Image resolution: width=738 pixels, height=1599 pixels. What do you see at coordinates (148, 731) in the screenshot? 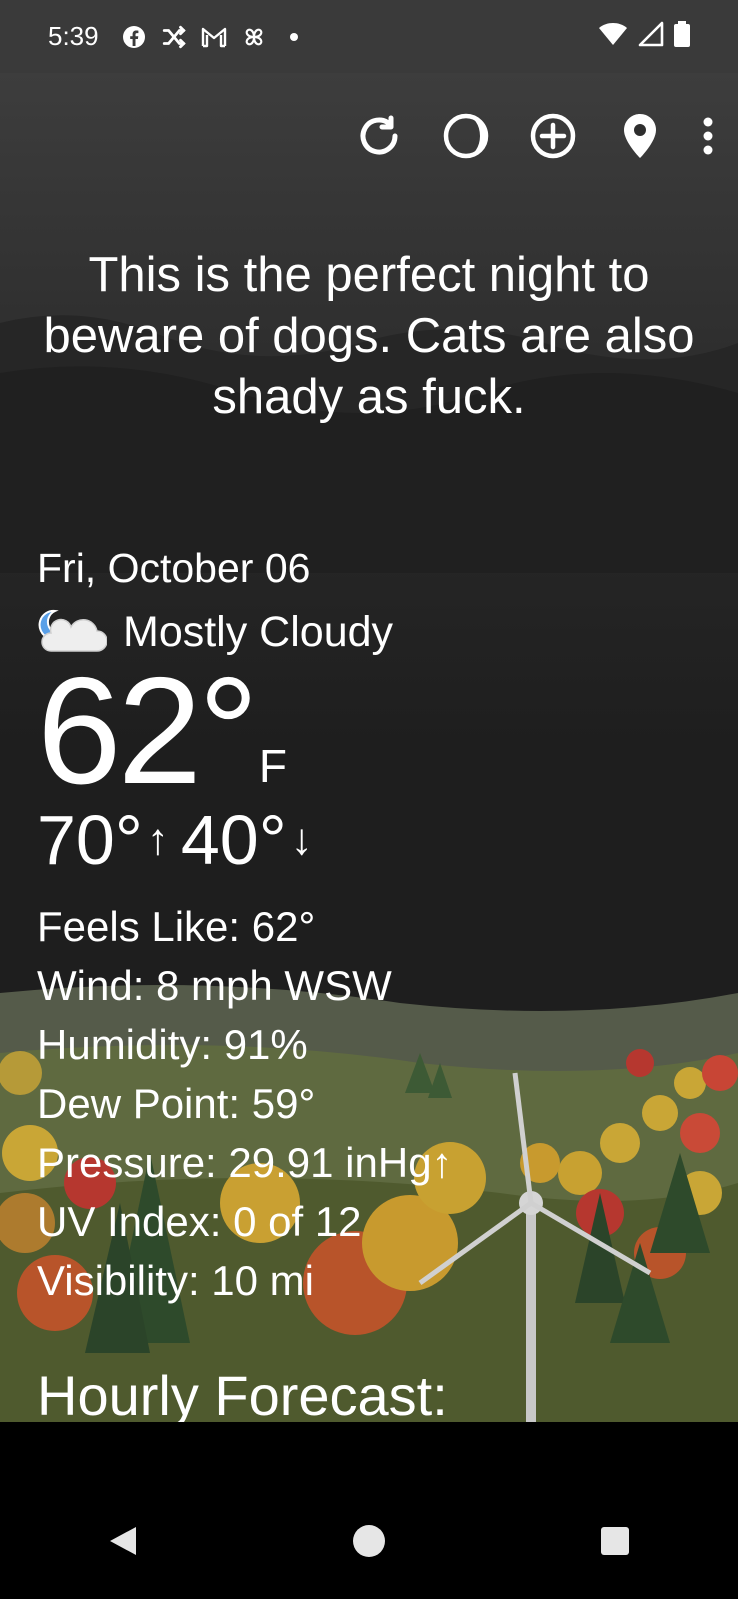
I see `current-temperature: 62°` at bounding box center [148, 731].